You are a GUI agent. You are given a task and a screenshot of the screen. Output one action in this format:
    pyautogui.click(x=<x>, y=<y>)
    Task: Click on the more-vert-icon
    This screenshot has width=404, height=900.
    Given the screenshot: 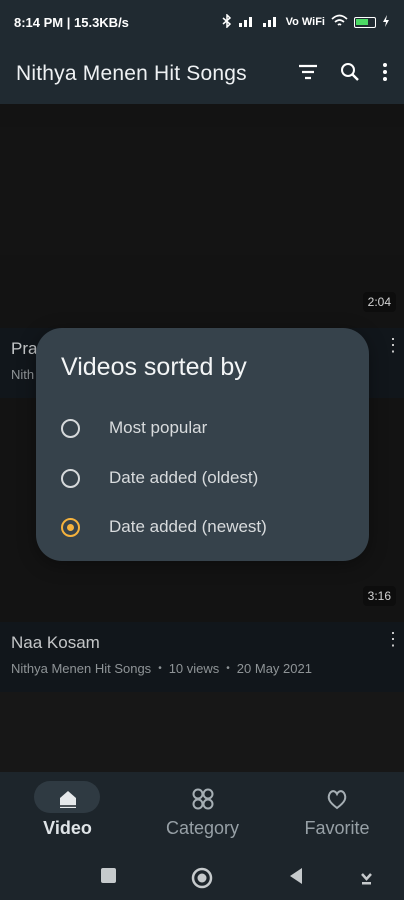 What is the action you would take?
    pyautogui.click(x=385, y=74)
    